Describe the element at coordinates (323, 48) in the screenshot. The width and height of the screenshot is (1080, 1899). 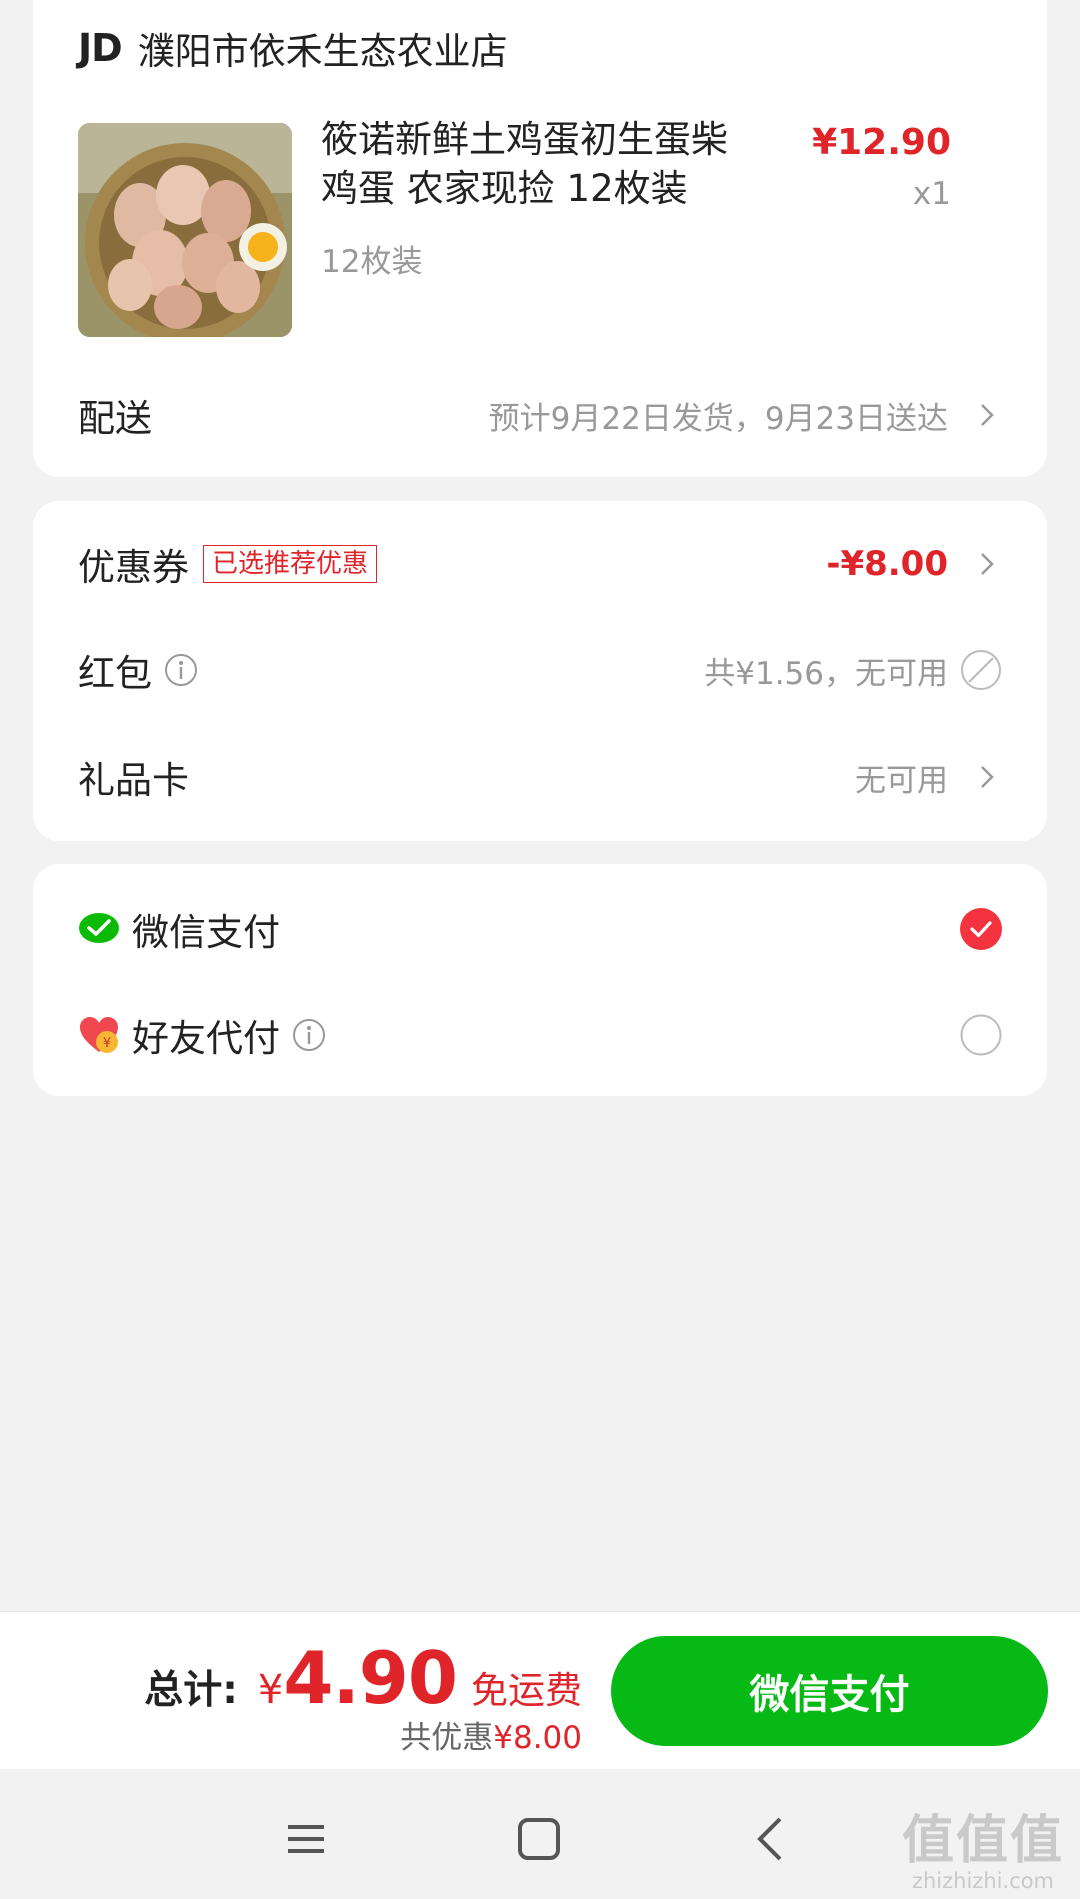
I see `store-name: 濮阳市依禾生态农业店` at that location.